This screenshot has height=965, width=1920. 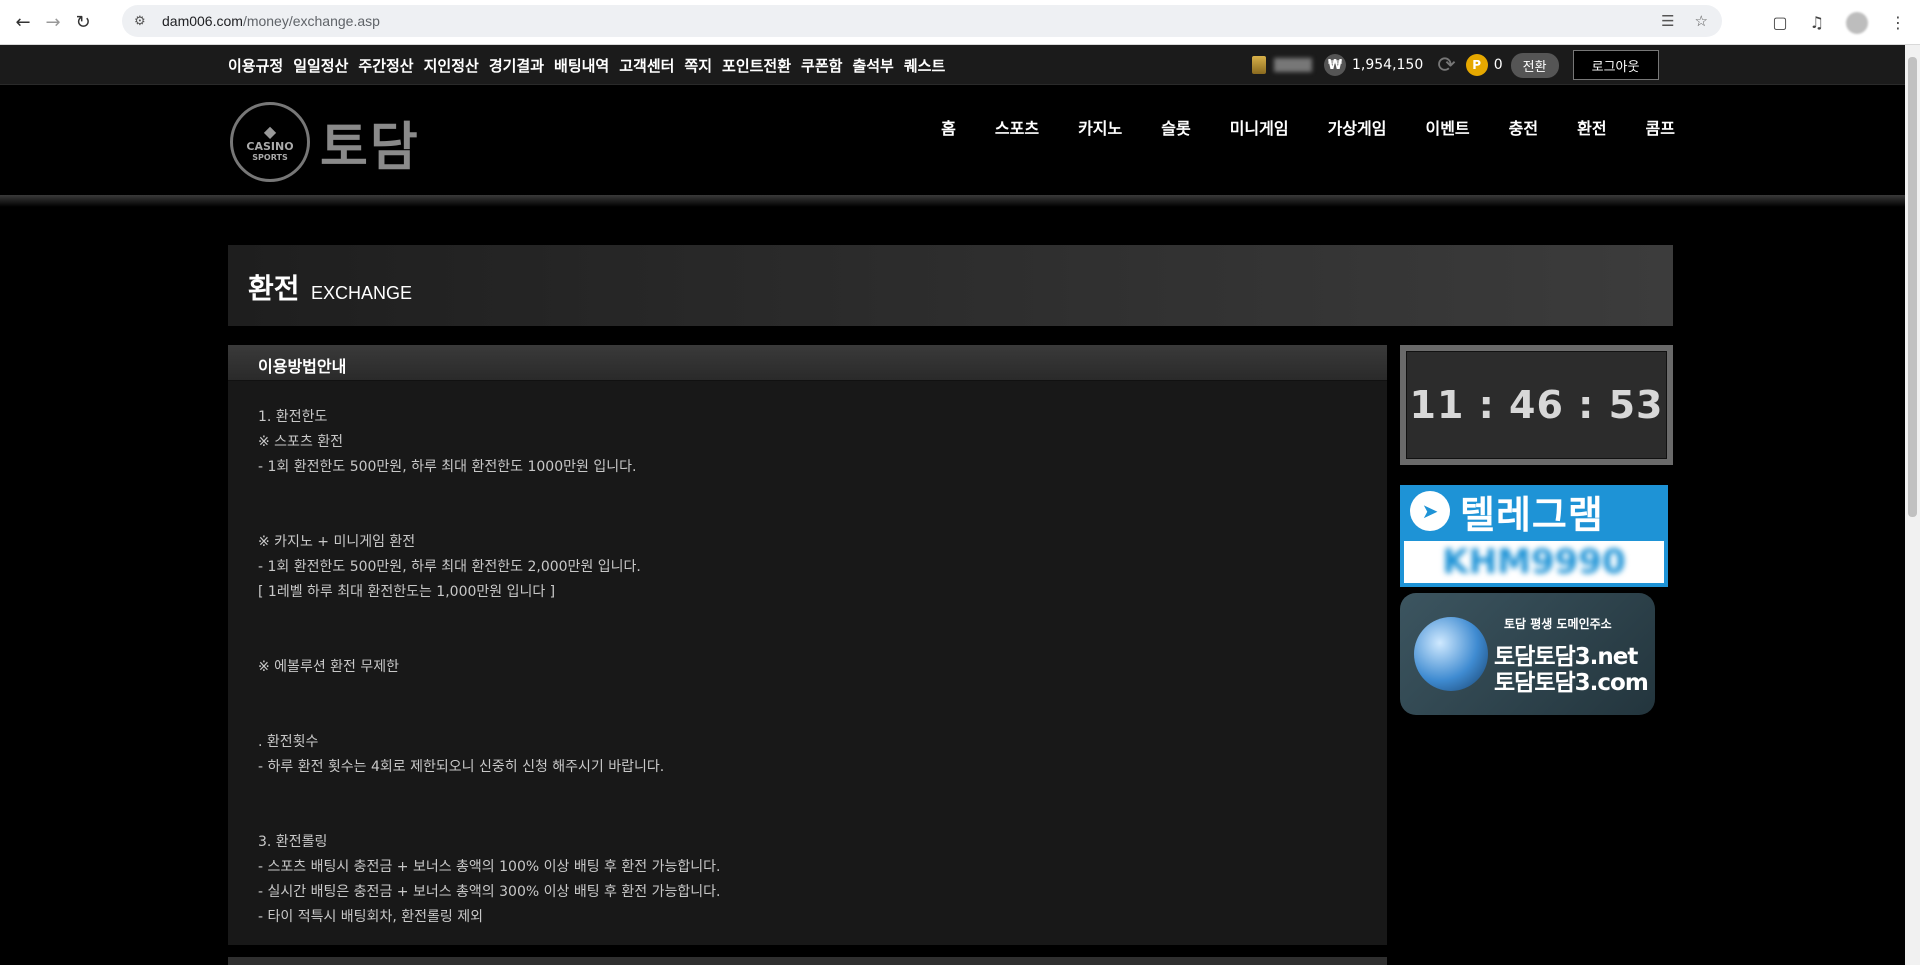 What do you see at coordinates (1534, 562) in the screenshot?
I see `telegram-id: KHM9990` at bounding box center [1534, 562].